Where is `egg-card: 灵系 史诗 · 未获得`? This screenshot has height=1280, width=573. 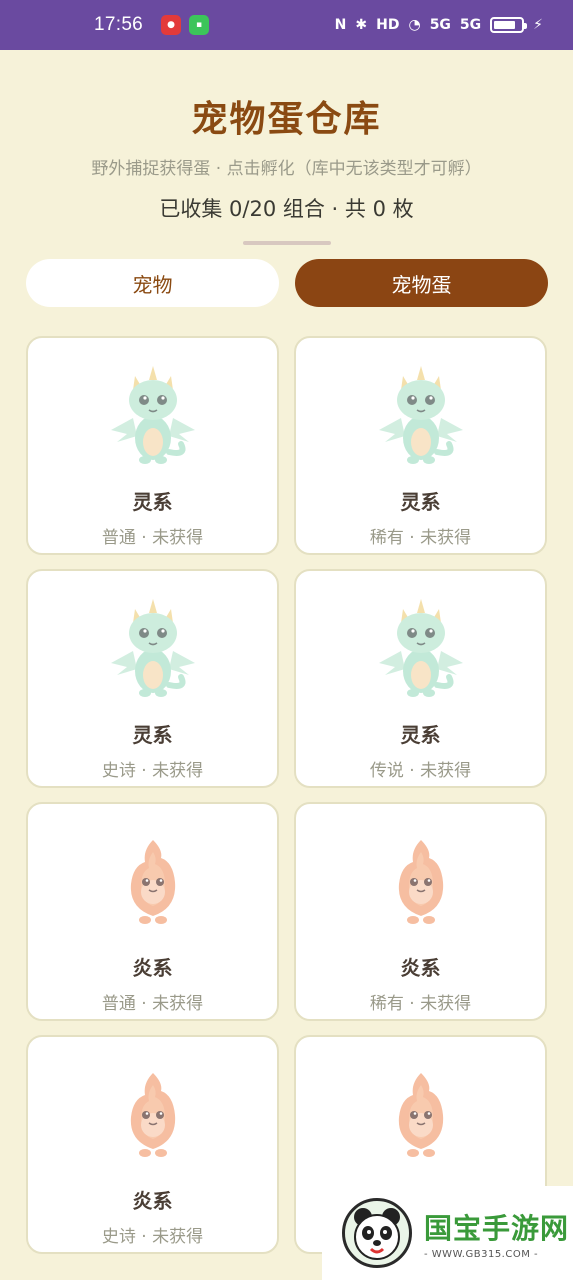 egg-card: 灵系 史诗 · 未获得 is located at coordinates (152, 678).